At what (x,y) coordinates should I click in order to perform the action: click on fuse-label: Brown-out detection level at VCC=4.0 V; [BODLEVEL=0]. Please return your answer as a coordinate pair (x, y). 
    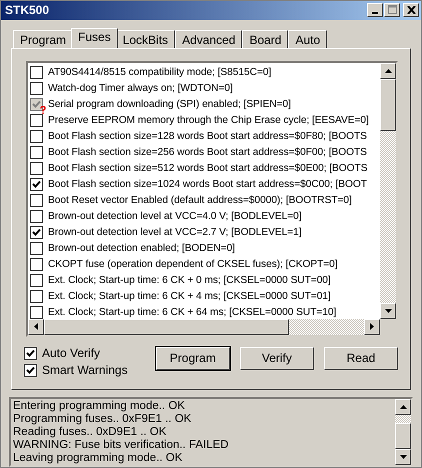
    Looking at the image, I should click on (175, 216).